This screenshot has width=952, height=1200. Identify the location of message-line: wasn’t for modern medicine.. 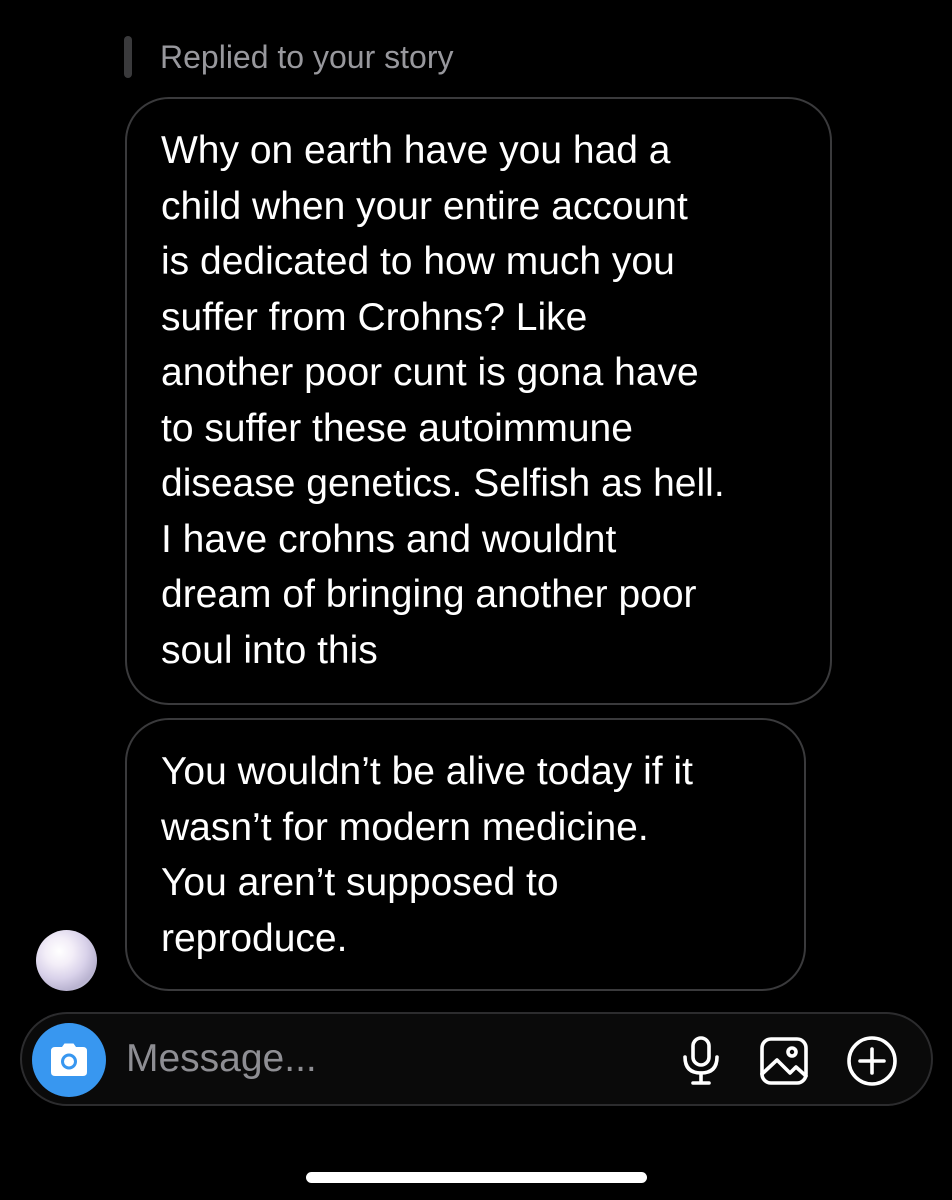
(405, 827).